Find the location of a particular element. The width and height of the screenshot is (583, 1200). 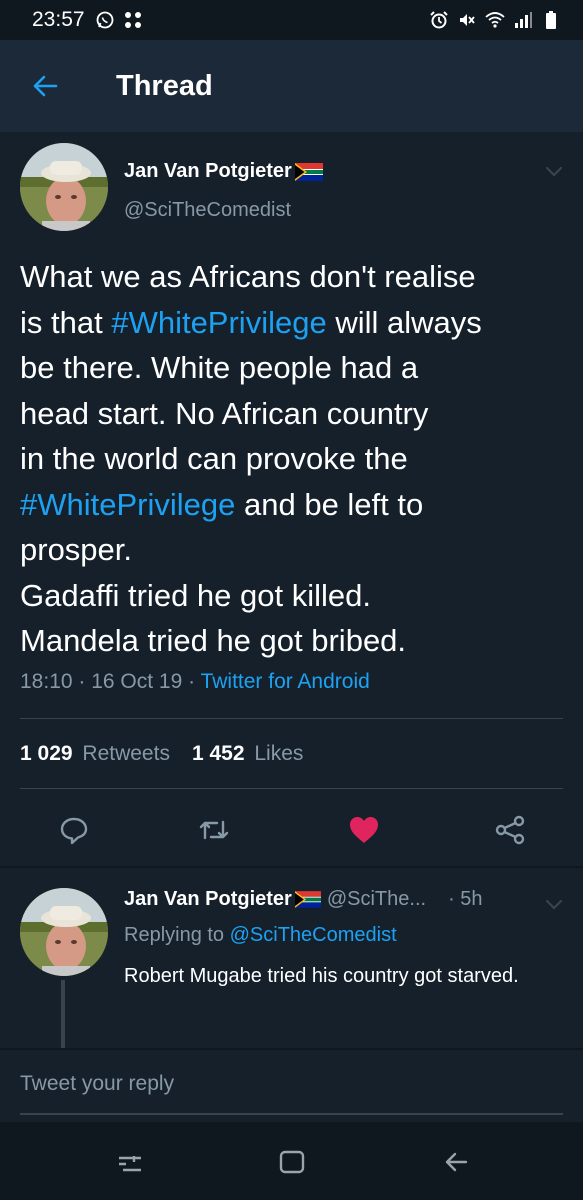

like-icon is located at coordinates (364, 830).